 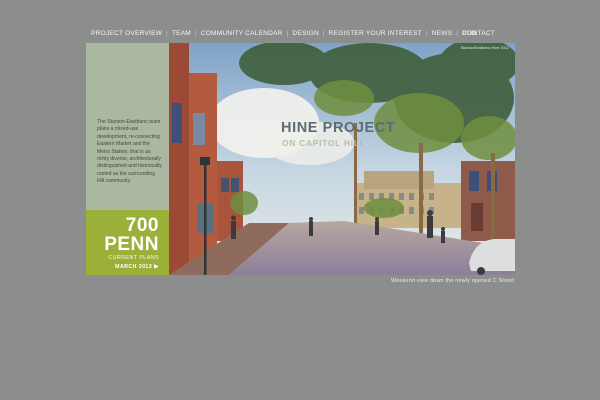 I want to click on current-plans-link: 700 PENN CURRENT PLANS MARCH 2013 ▶, so click(x=127, y=242).